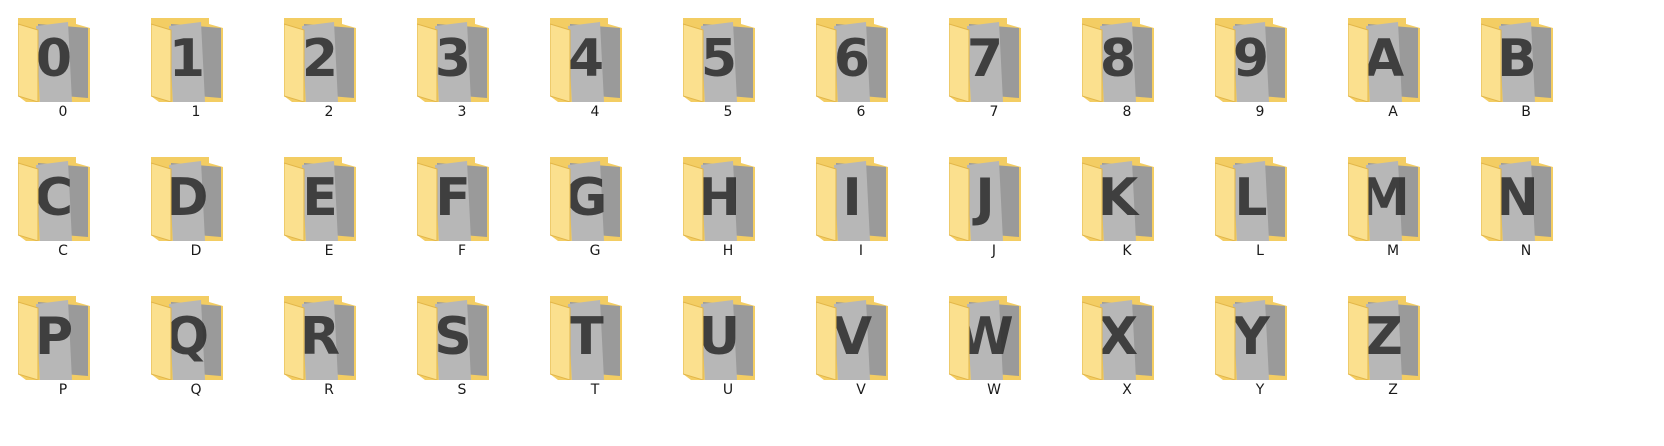 The height and width of the screenshot is (446, 1664). Describe the element at coordinates (1009, 209) in the screenshot. I see `folder-item: JJ` at that location.